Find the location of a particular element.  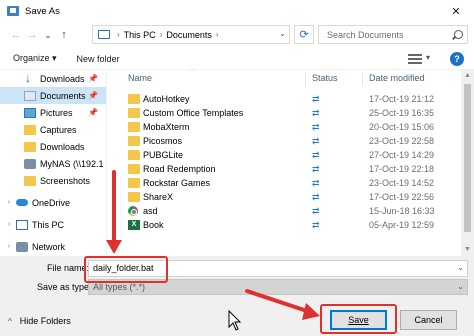

annotation-arrow-right is located at coordinates (278, 301).